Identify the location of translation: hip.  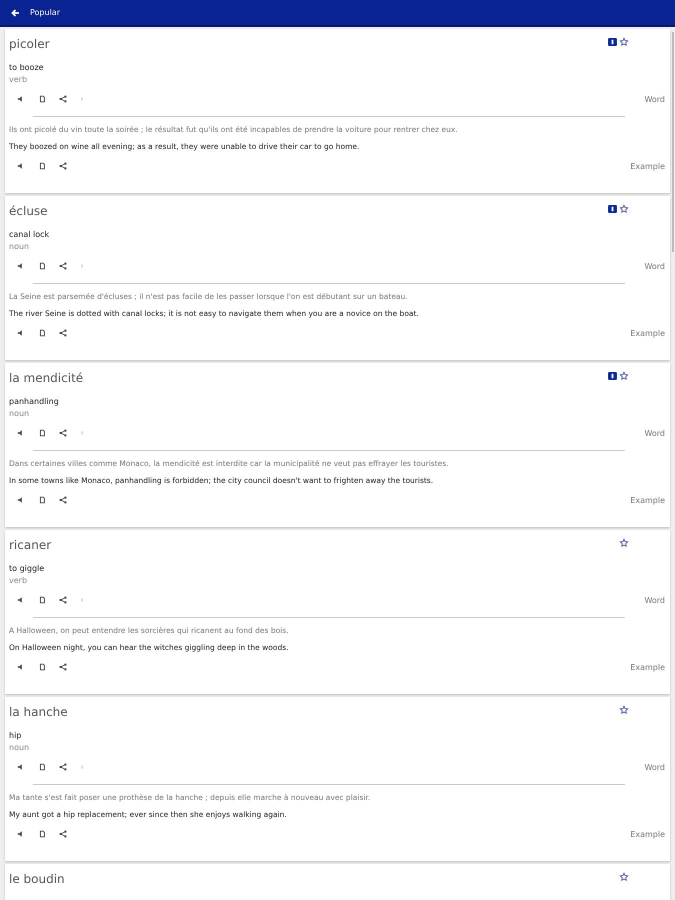
(15, 735).